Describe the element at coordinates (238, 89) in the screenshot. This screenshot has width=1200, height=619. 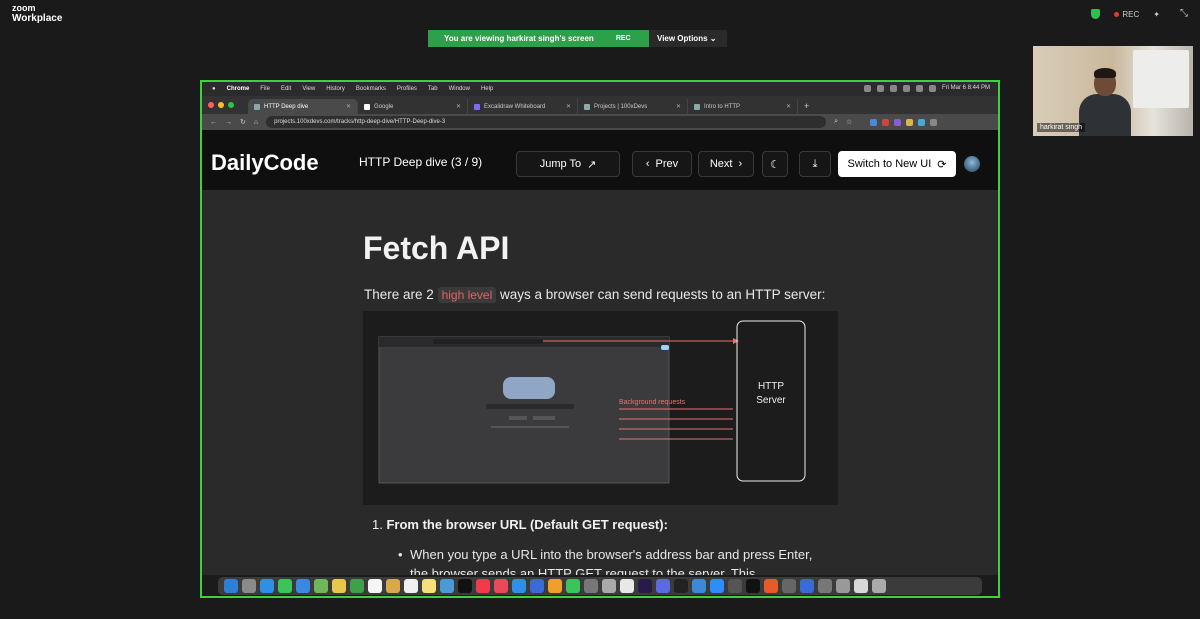
I see `menu-item-chrome: Chrome` at that location.